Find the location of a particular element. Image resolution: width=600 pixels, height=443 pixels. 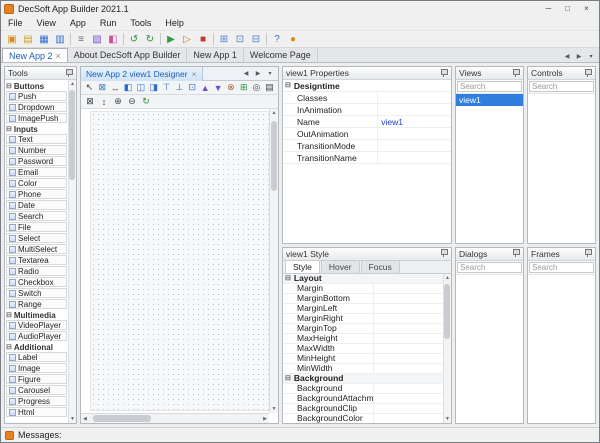

tool-figure: Figure is located at coordinates (36, 379).